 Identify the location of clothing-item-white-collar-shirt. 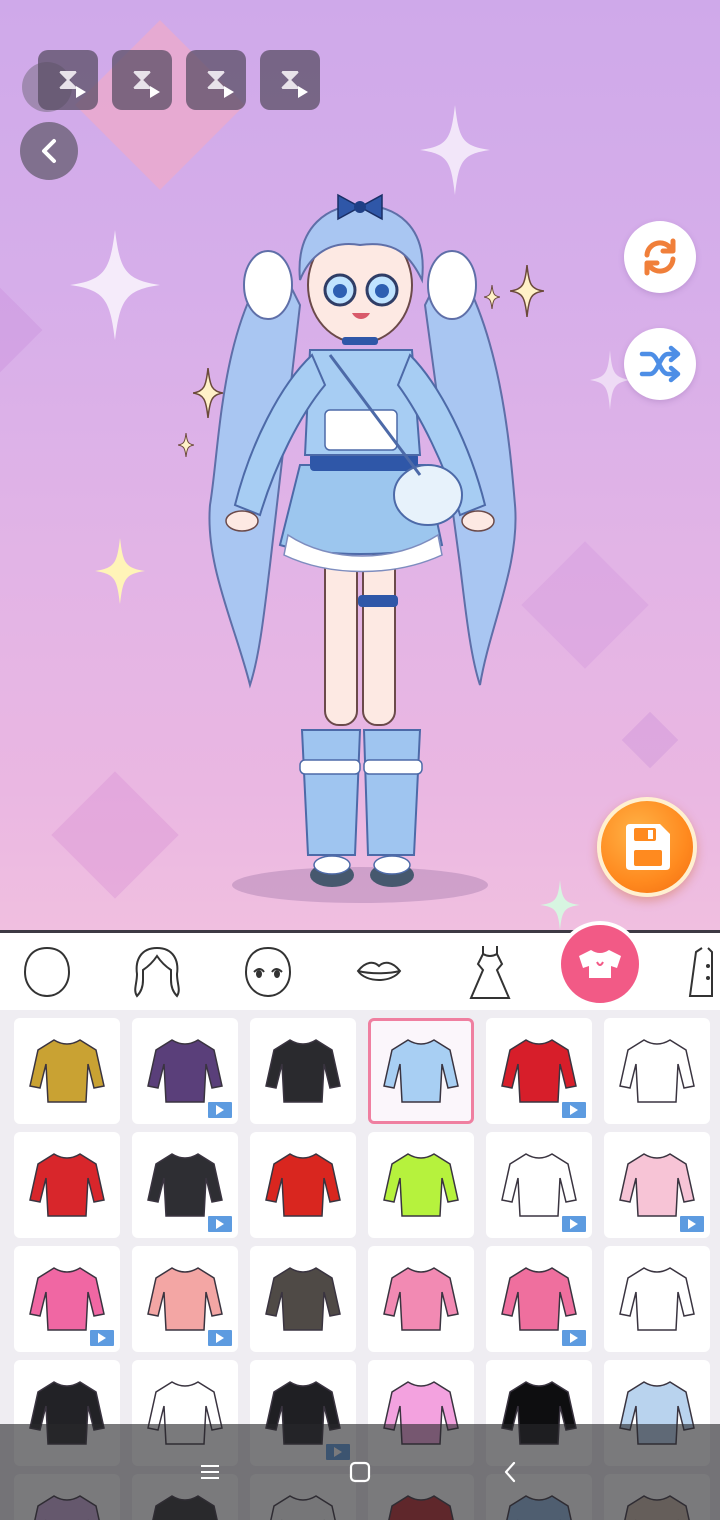
(657, 1071).